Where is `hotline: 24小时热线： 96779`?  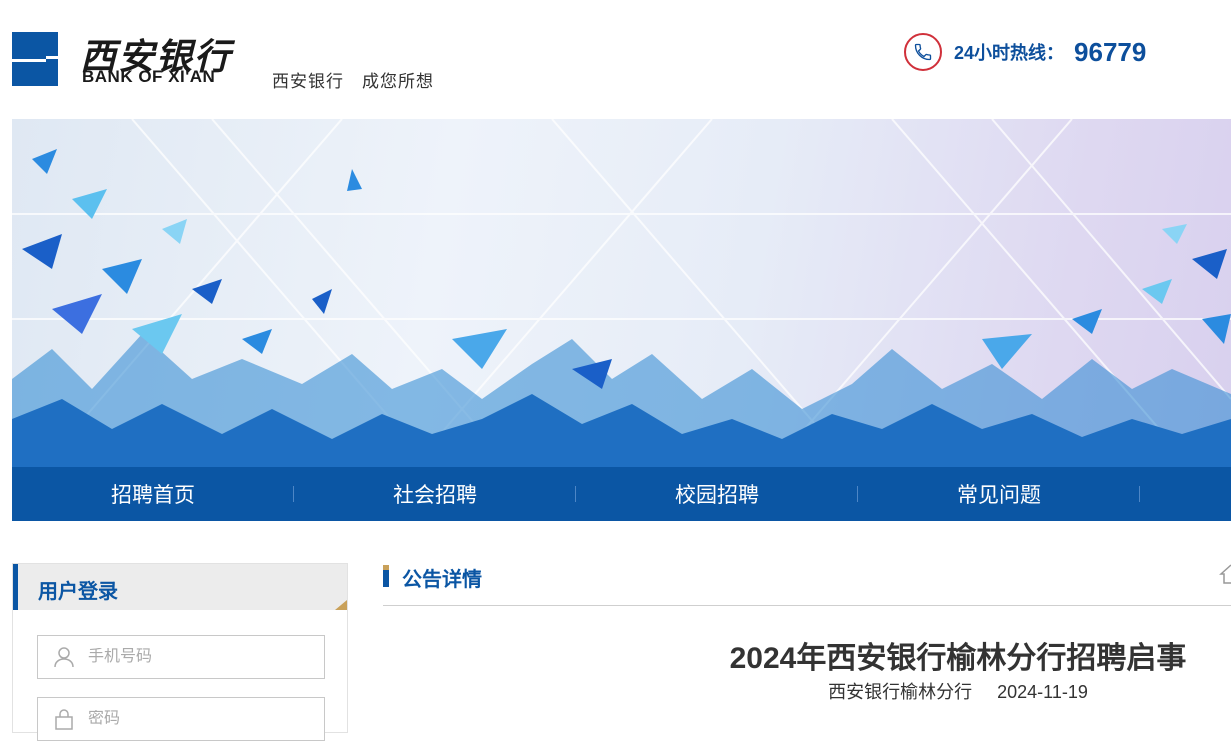
hotline: 24小时热线： 96779 is located at coordinates (1025, 52).